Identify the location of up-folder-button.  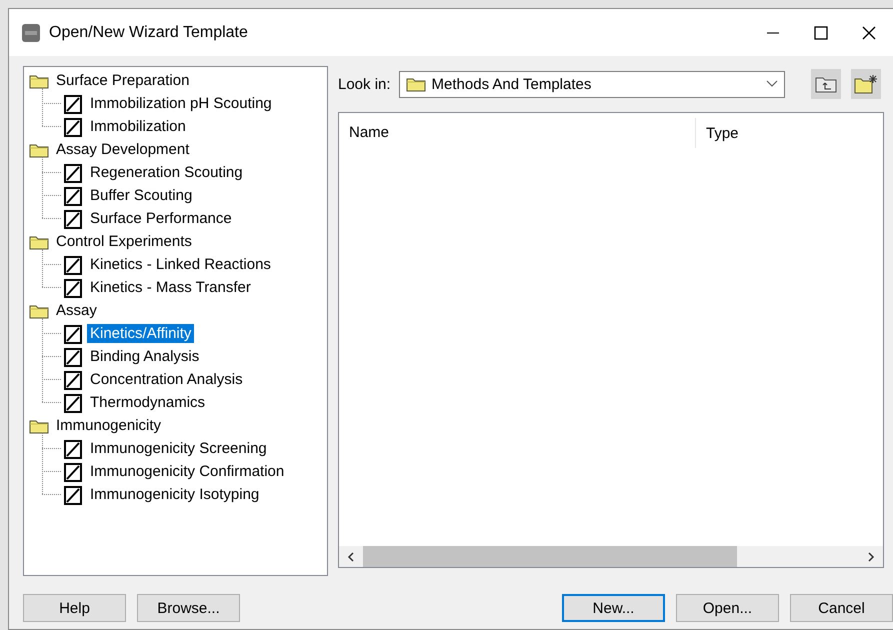
(825, 84).